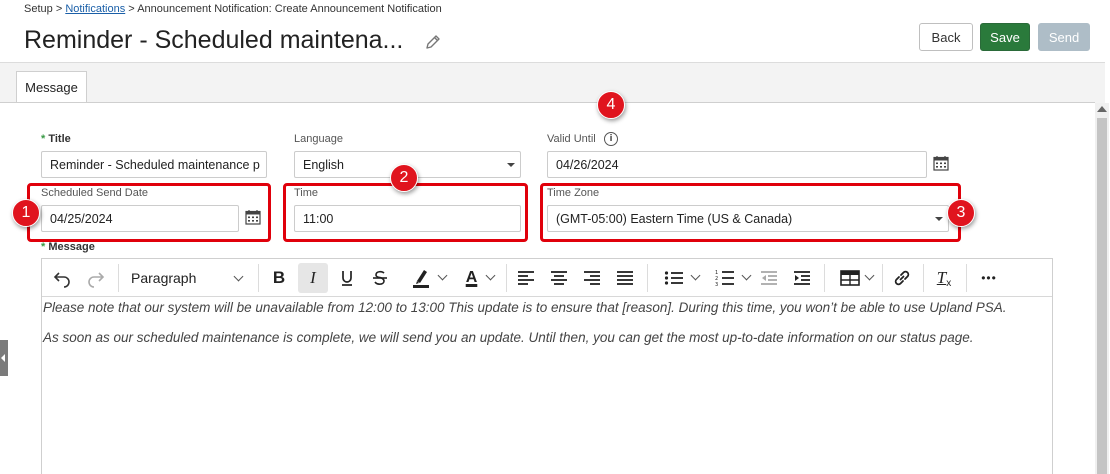 The image size is (1110, 474). Describe the element at coordinates (154, 164) in the screenshot. I see `title-input: Reminder - Scheduled maintenance p` at that location.